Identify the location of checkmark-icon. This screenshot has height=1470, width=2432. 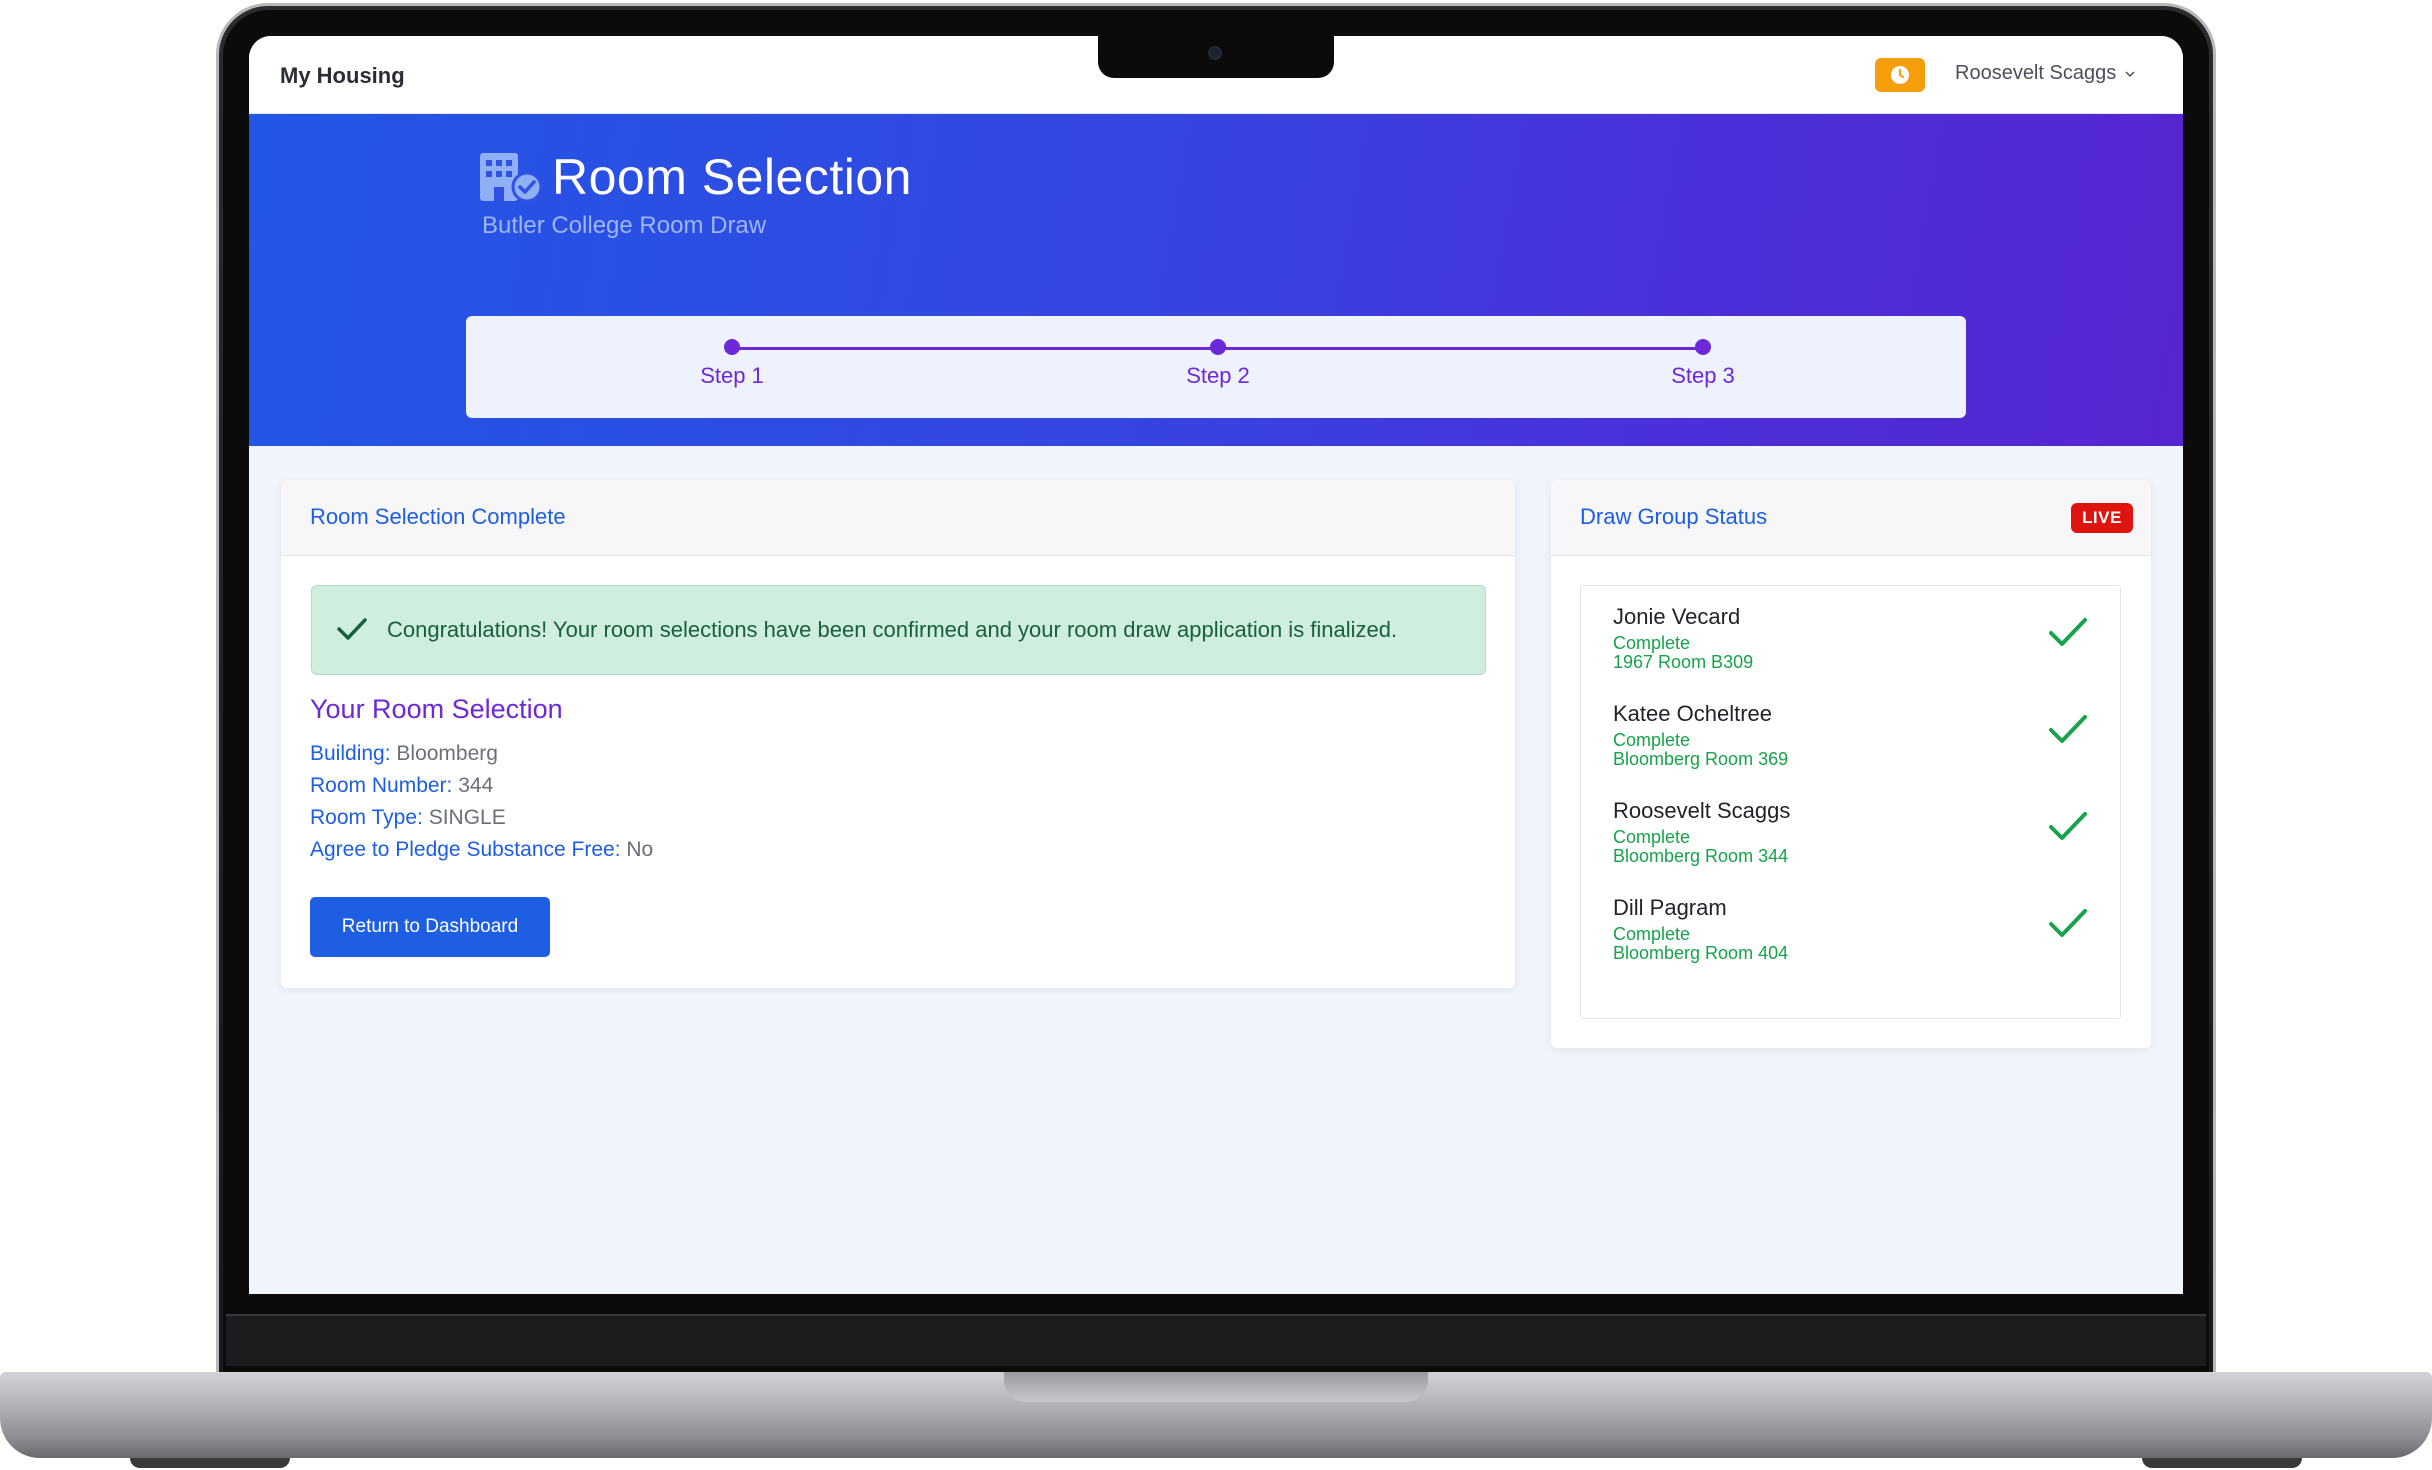
(352, 629).